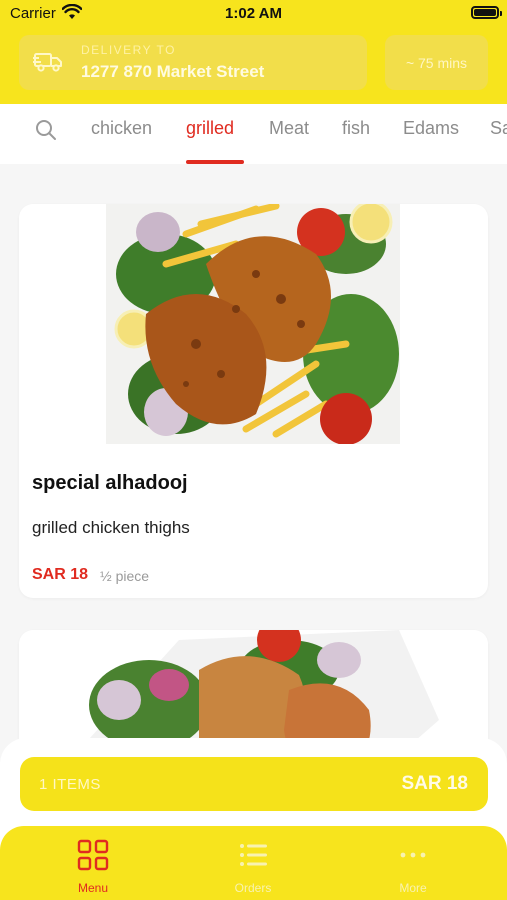  Describe the element at coordinates (253, 855) in the screenshot. I see `list-icon` at that location.